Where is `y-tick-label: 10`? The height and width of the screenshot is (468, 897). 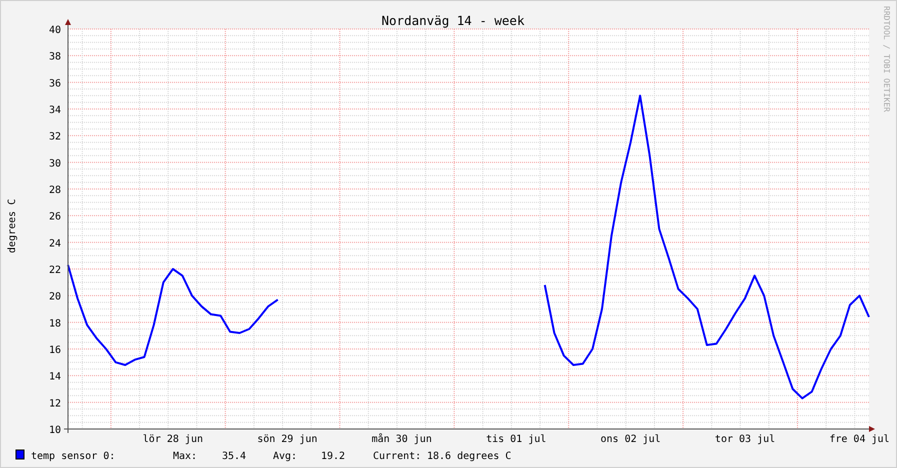
y-tick-label: 10 is located at coordinates (54, 430).